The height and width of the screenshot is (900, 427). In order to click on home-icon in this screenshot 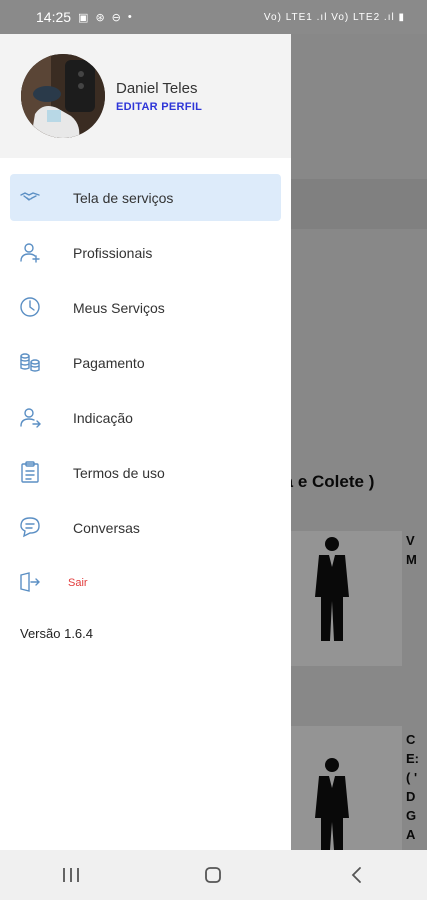, I will do `click(213, 875)`.